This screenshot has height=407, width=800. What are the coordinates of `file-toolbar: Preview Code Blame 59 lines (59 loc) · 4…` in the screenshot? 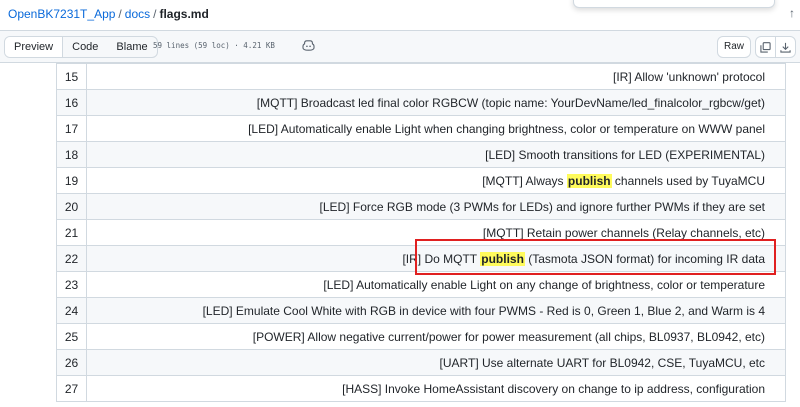 It's located at (400, 46).